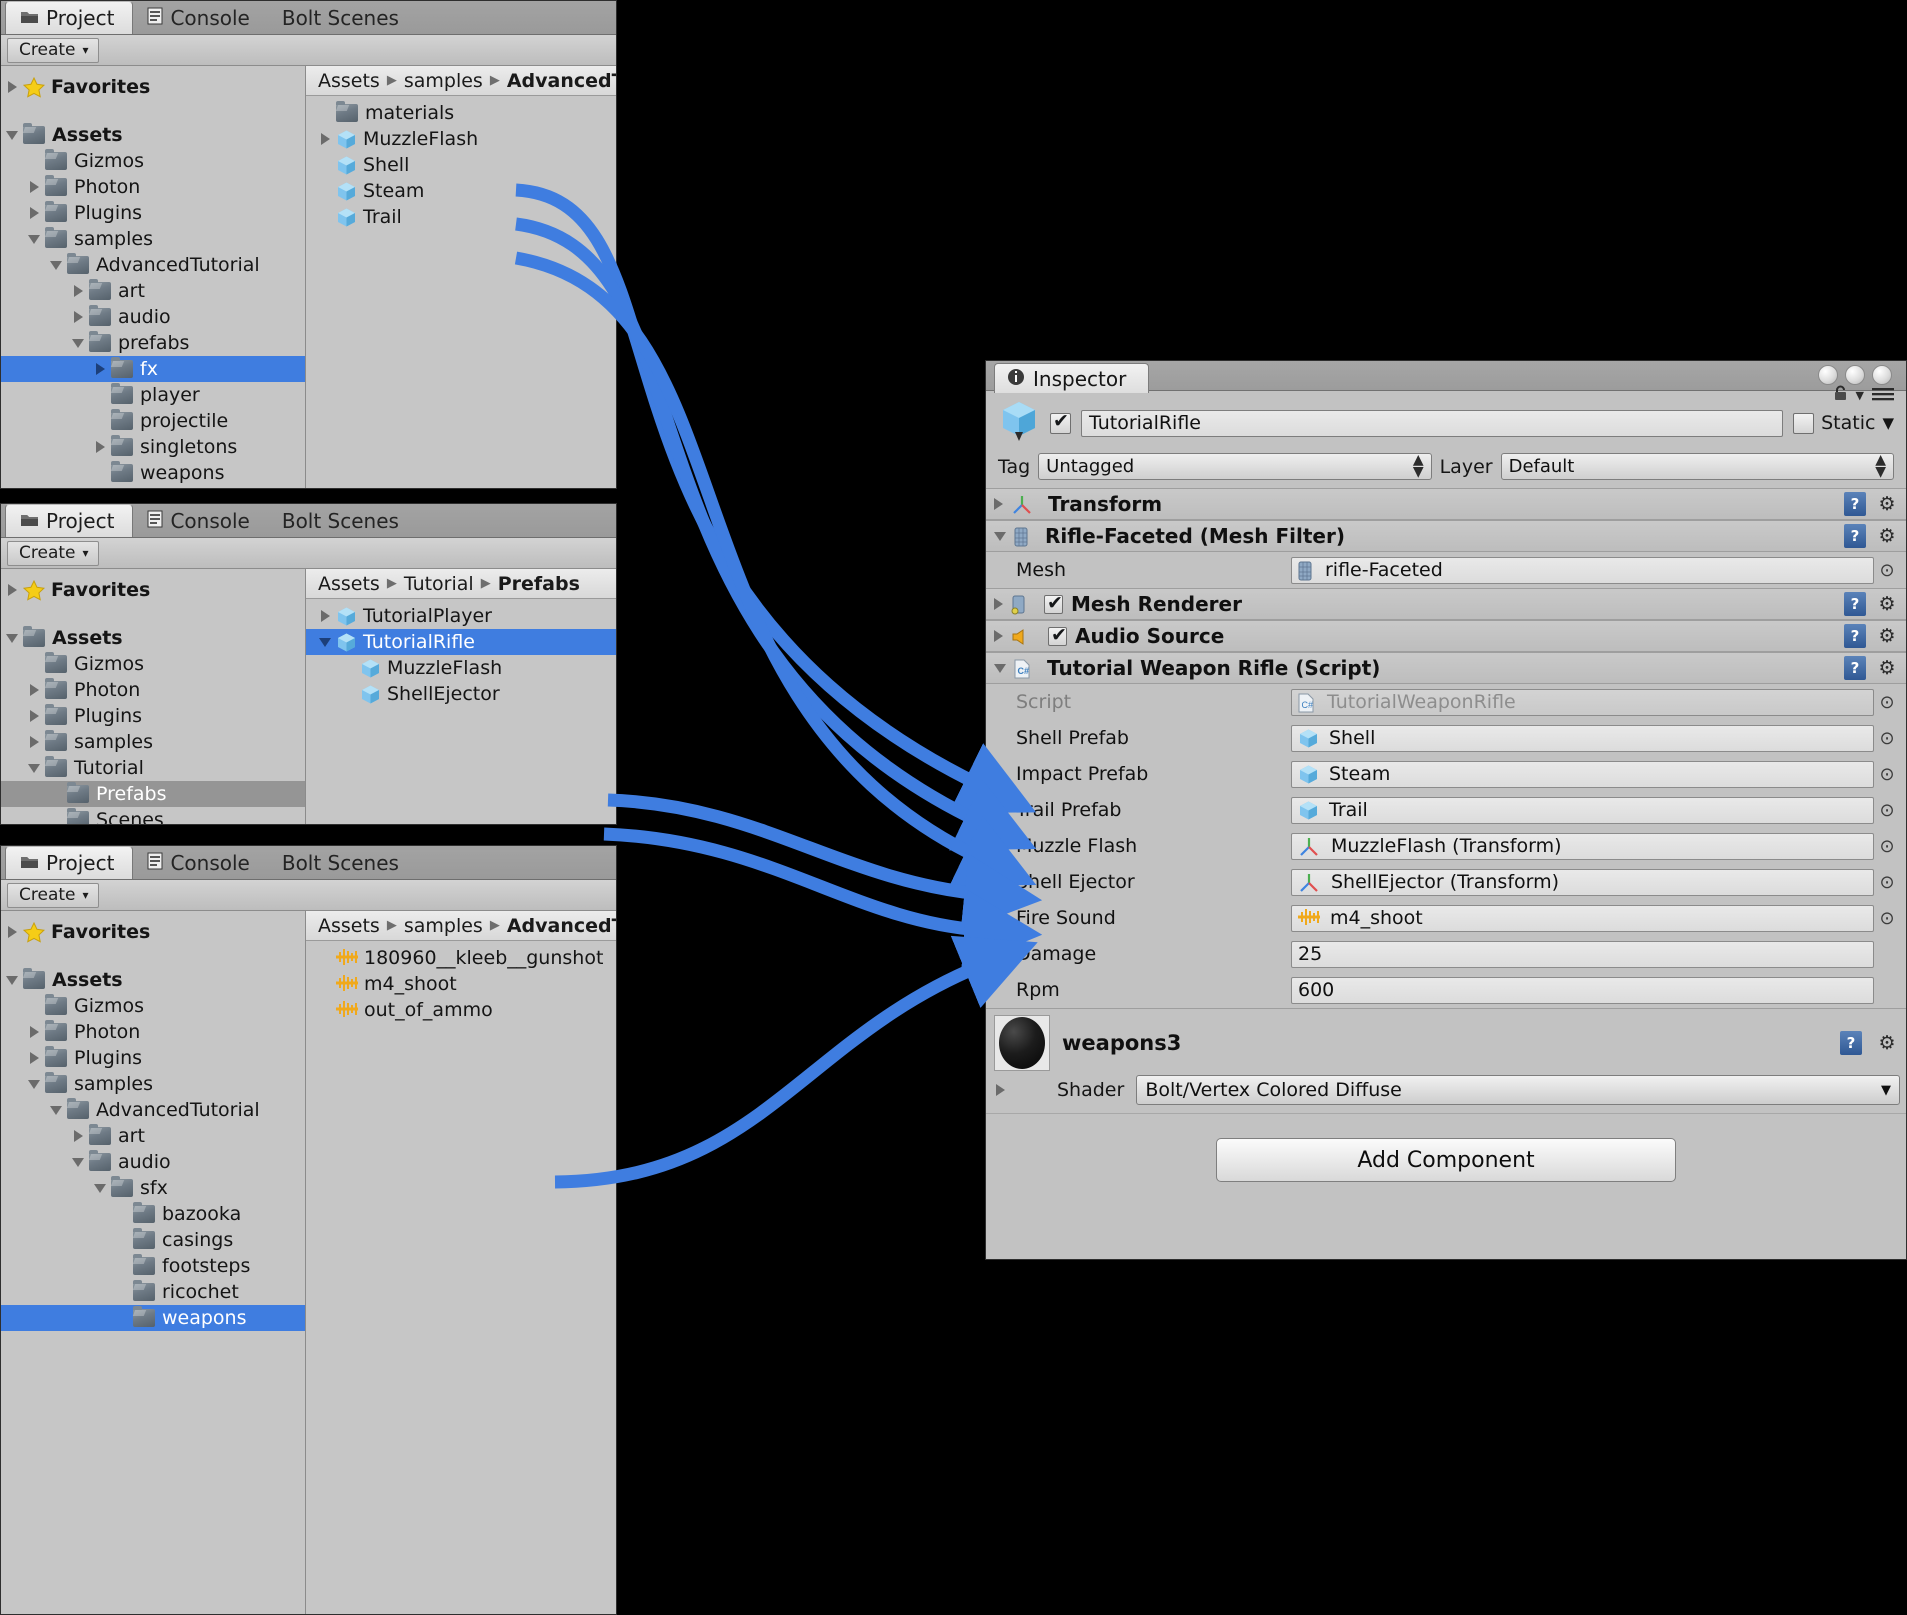  What do you see at coordinates (349, 926) in the screenshot?
I see `breadcrumb-item: Assets` at bounding box center [349, 926].